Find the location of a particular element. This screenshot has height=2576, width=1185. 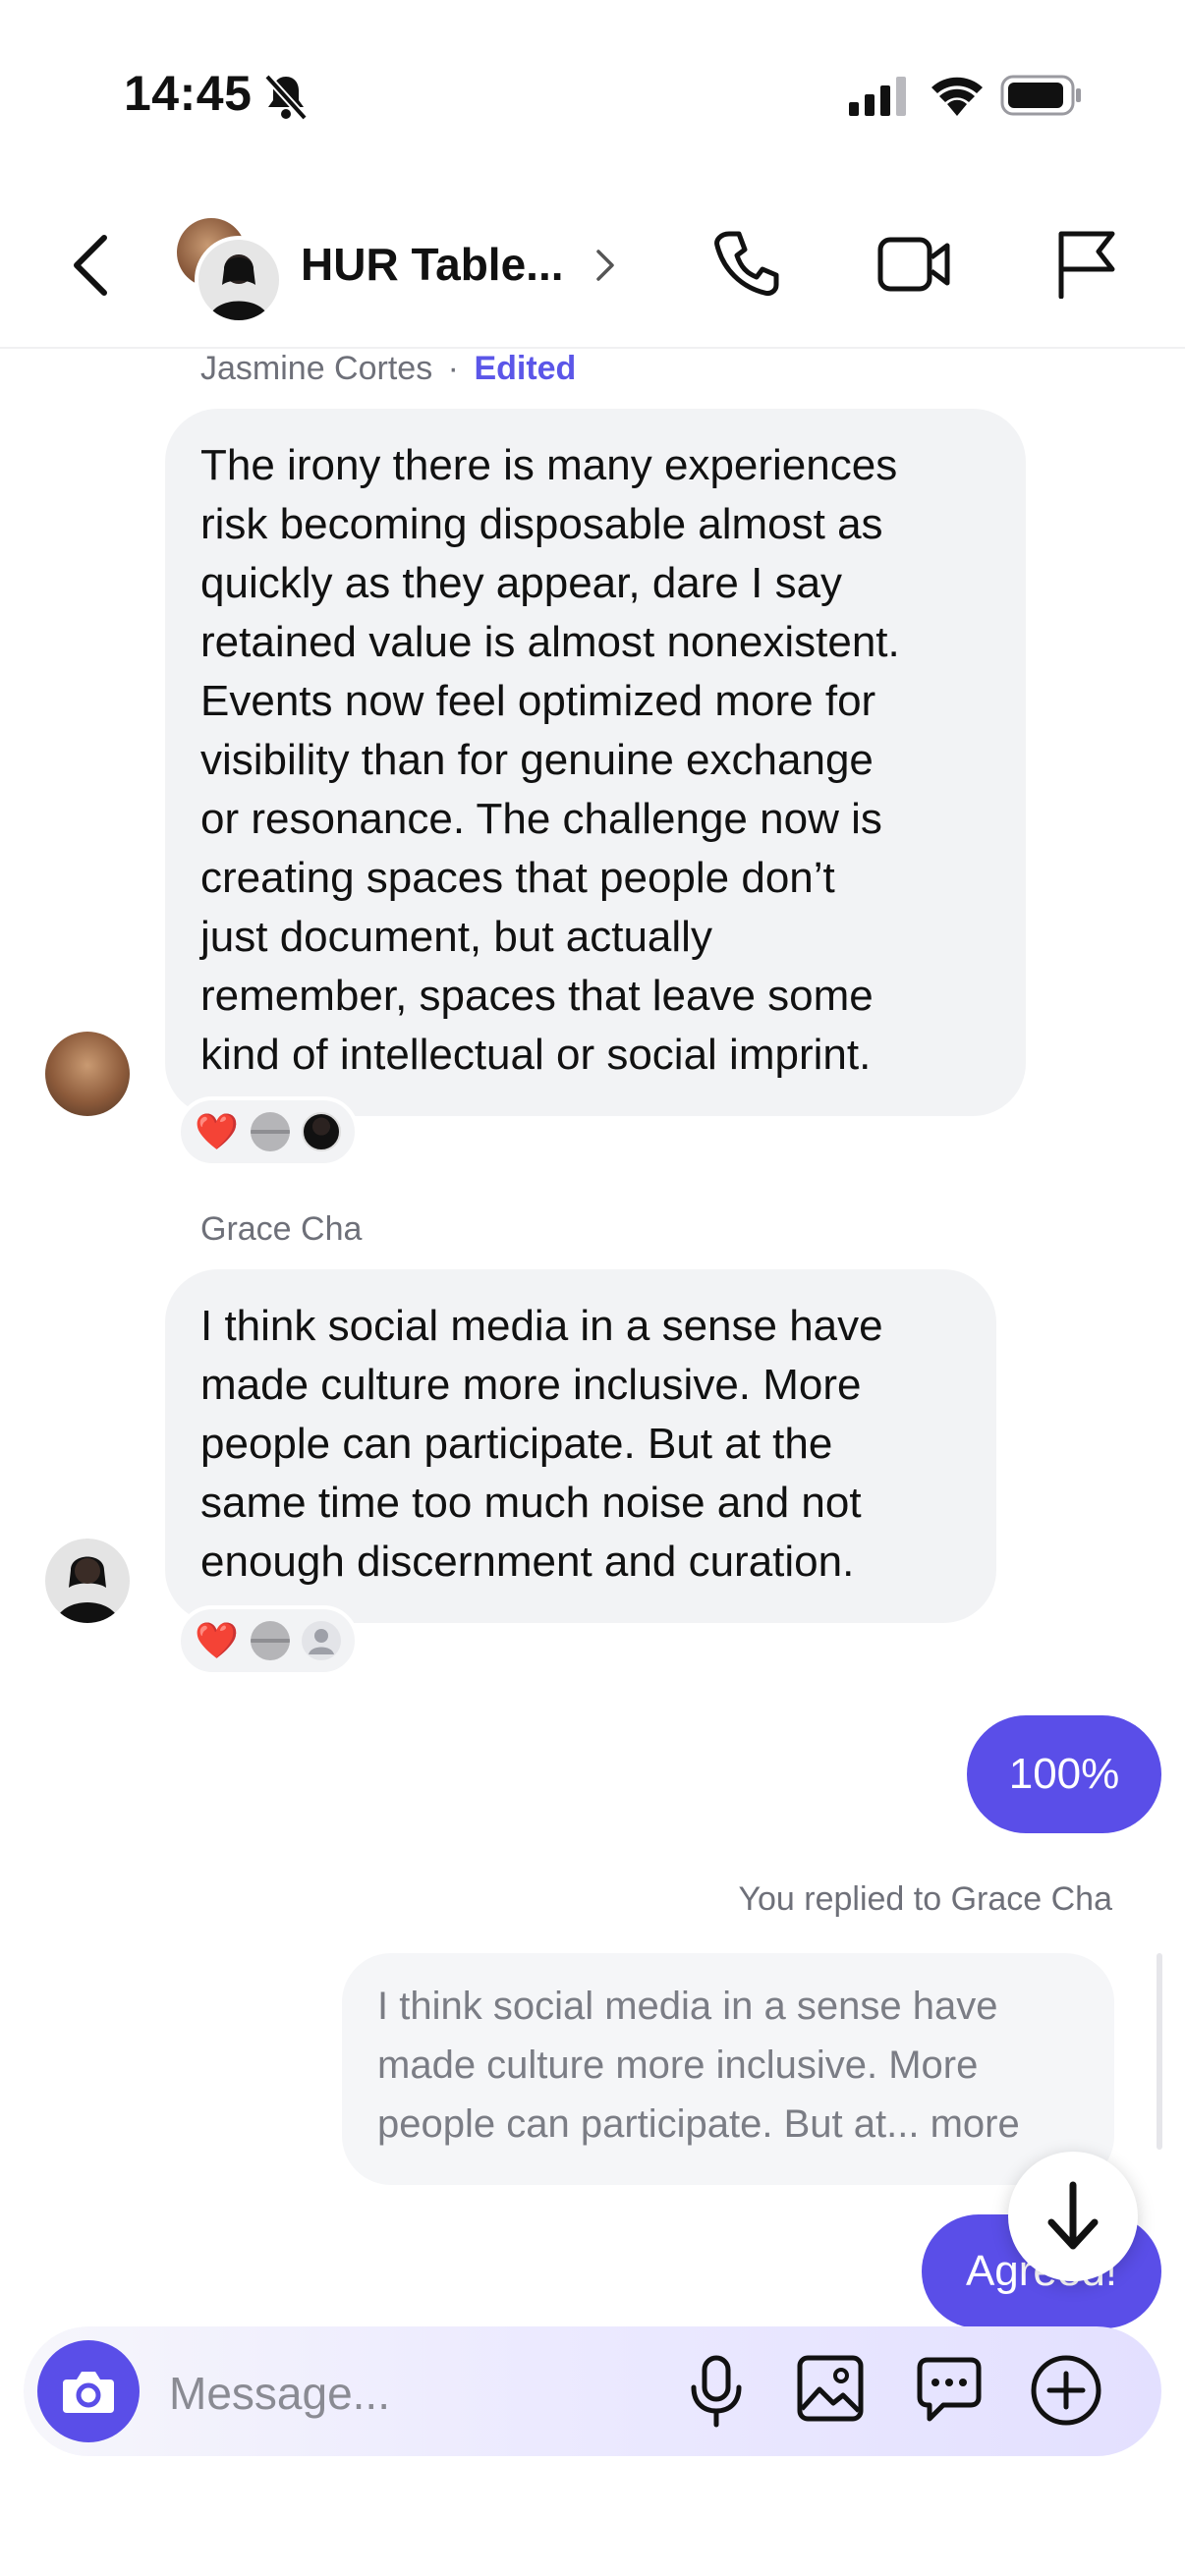

message-line: quickly as they appear, dare I say is located at coordinates (521, 583).